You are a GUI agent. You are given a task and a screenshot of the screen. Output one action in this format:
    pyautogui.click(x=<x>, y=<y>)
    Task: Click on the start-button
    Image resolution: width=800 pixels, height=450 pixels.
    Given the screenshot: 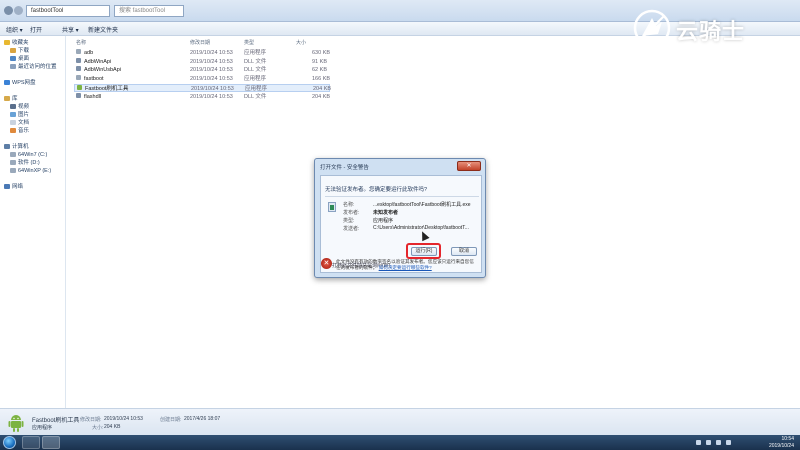 What is the action you would take?
    pyautogui.click(x=9, y=442)
    